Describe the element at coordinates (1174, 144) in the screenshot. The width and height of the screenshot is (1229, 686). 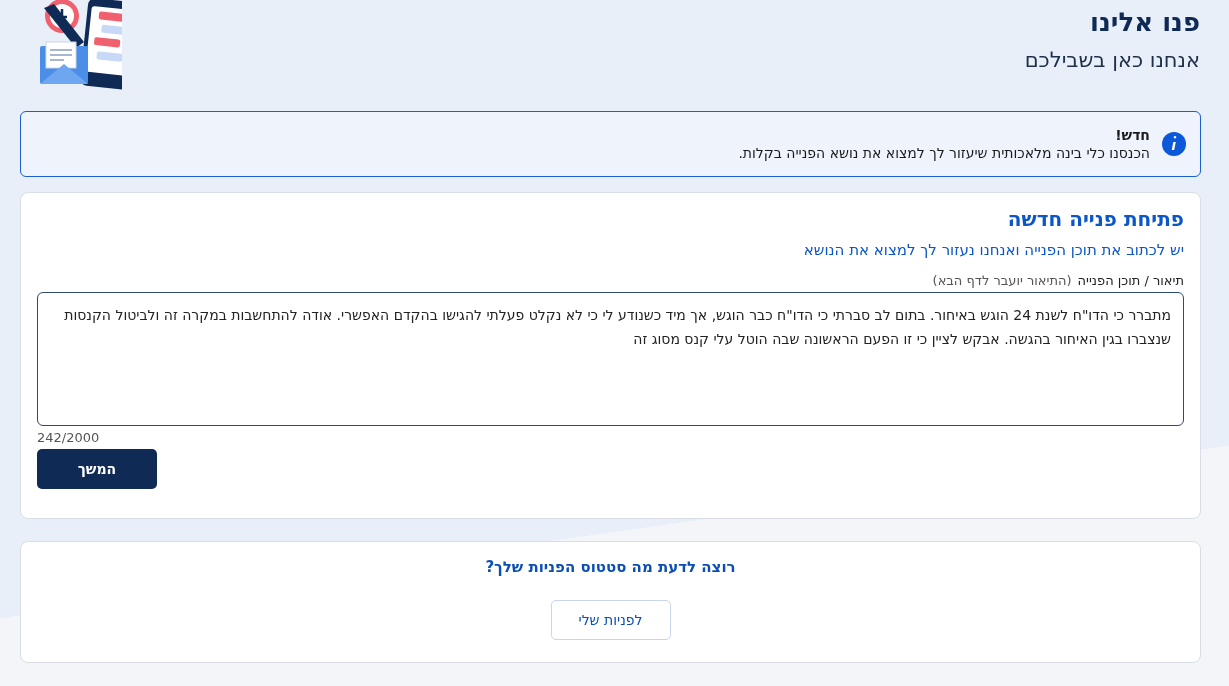
I see `info-icon` at that location.